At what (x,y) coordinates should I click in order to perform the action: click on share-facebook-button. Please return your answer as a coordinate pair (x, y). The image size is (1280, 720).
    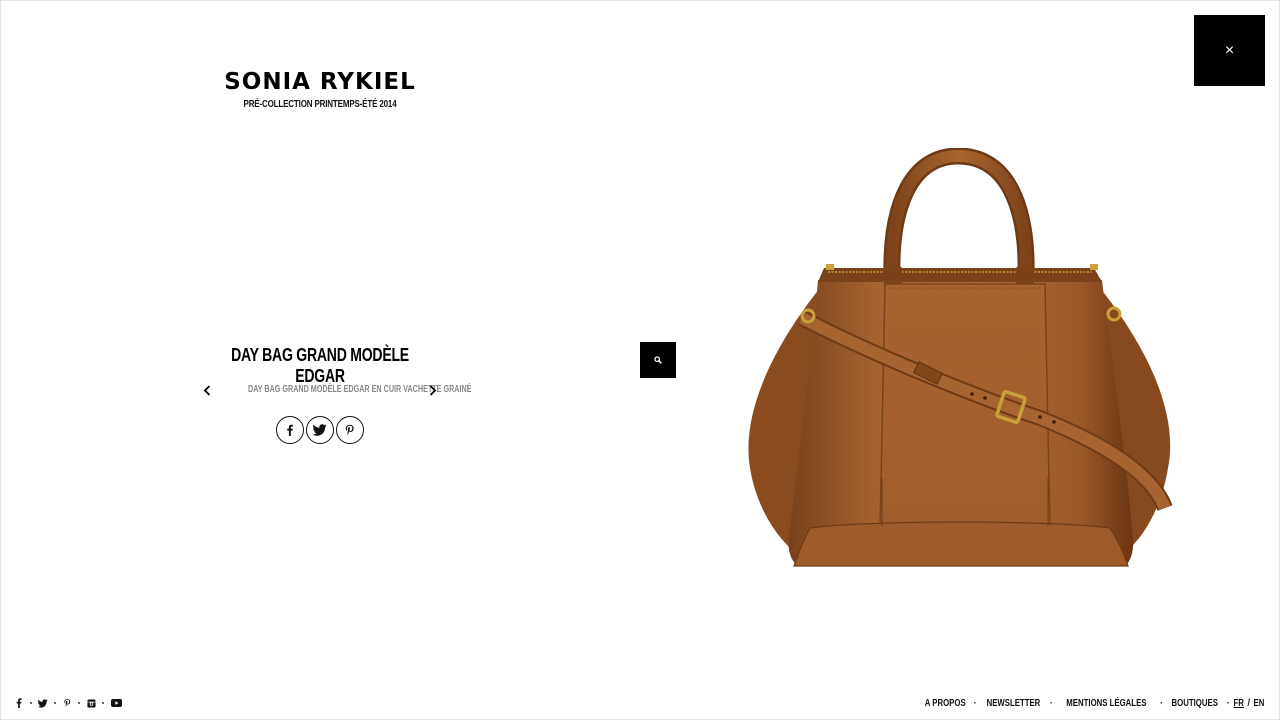
    Looking at the image, I should click on (290, 430).